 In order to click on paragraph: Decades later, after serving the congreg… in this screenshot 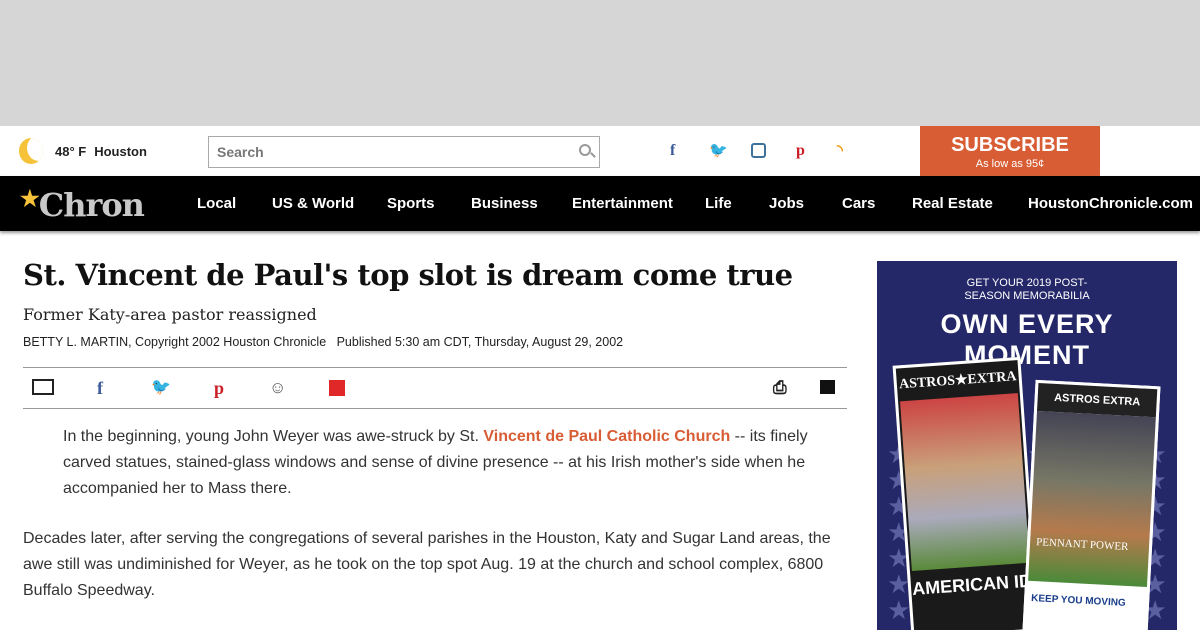, I will do `click(427, 564)`.